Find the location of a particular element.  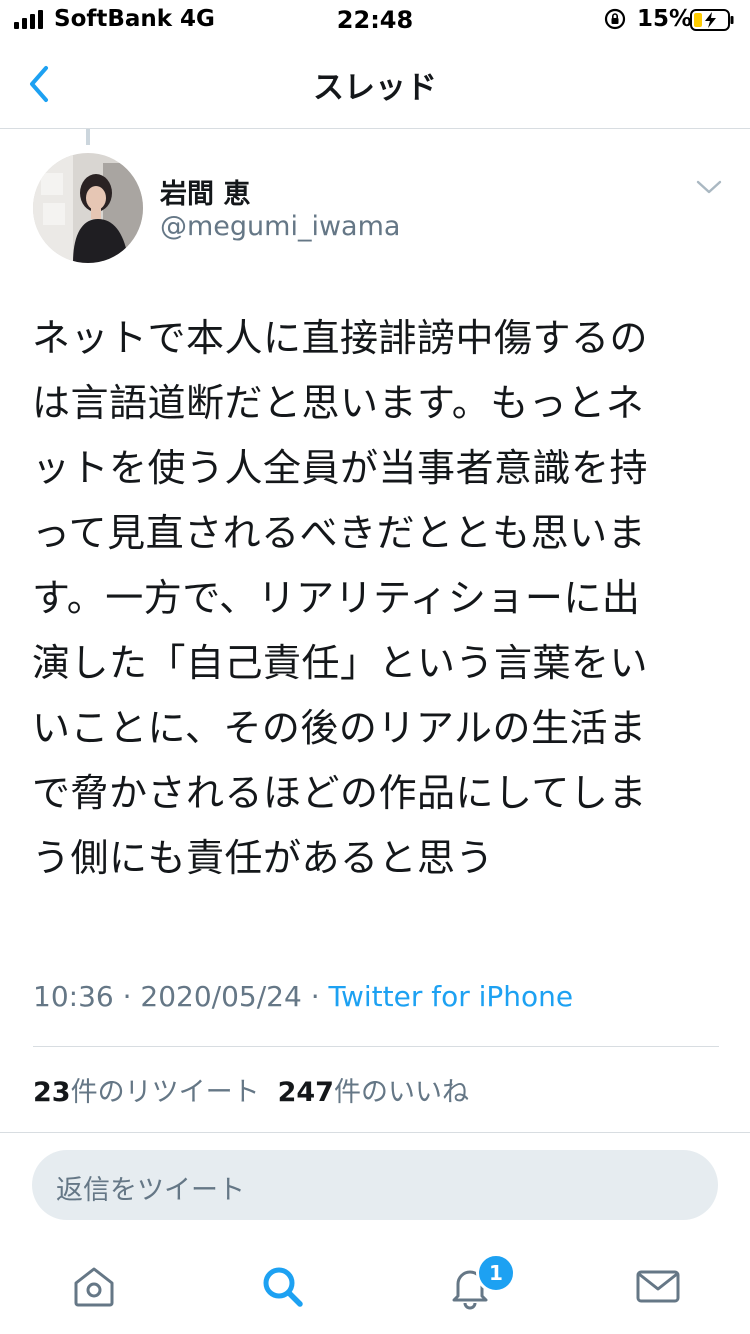

tweet-source-link: Twitter for iPhone is located at coordinates (451, 996).